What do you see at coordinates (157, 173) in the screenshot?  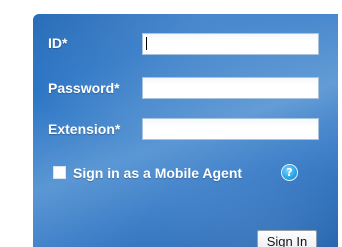 I see `mobile-agent-label: Sign in as a Mobile Agent` at bounding box center [157, 173].